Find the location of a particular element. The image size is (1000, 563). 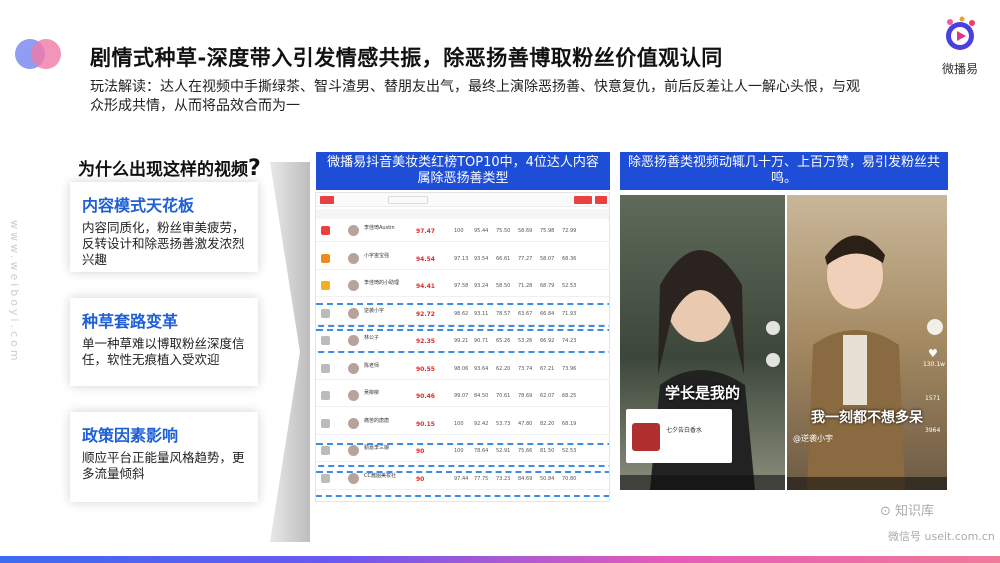

table-row: 小宇宙宝强 94.54 97.13 93.54 66.61 77.27 58.07 68.36 is located at coordinates (462, 259).